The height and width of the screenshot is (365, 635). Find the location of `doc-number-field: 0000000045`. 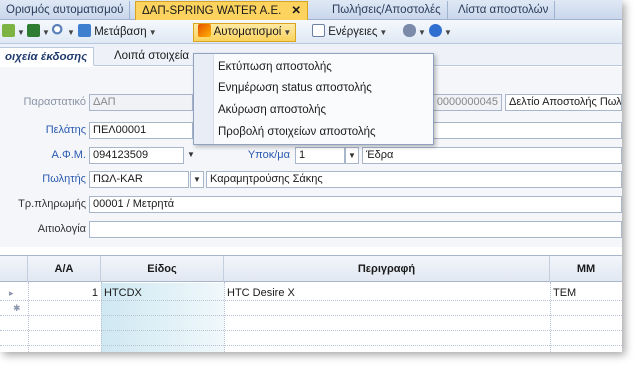

doc-number-field: 0000000045 is located at coordinates (467, 102).